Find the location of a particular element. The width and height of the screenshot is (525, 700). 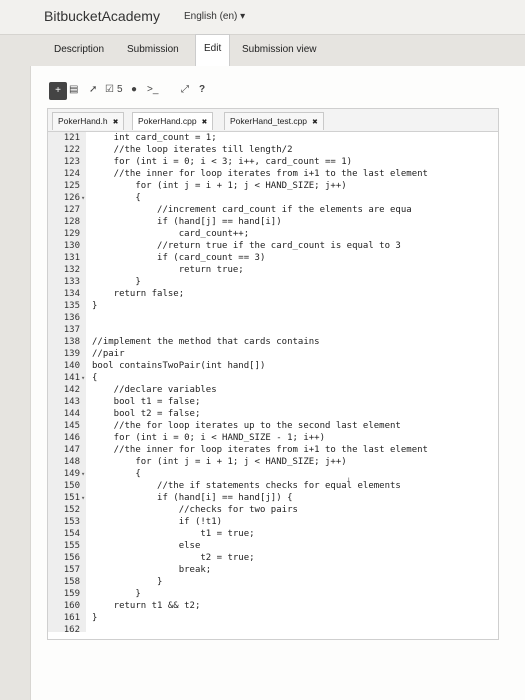

code-line: 136 is located at coordinates (273, 318).